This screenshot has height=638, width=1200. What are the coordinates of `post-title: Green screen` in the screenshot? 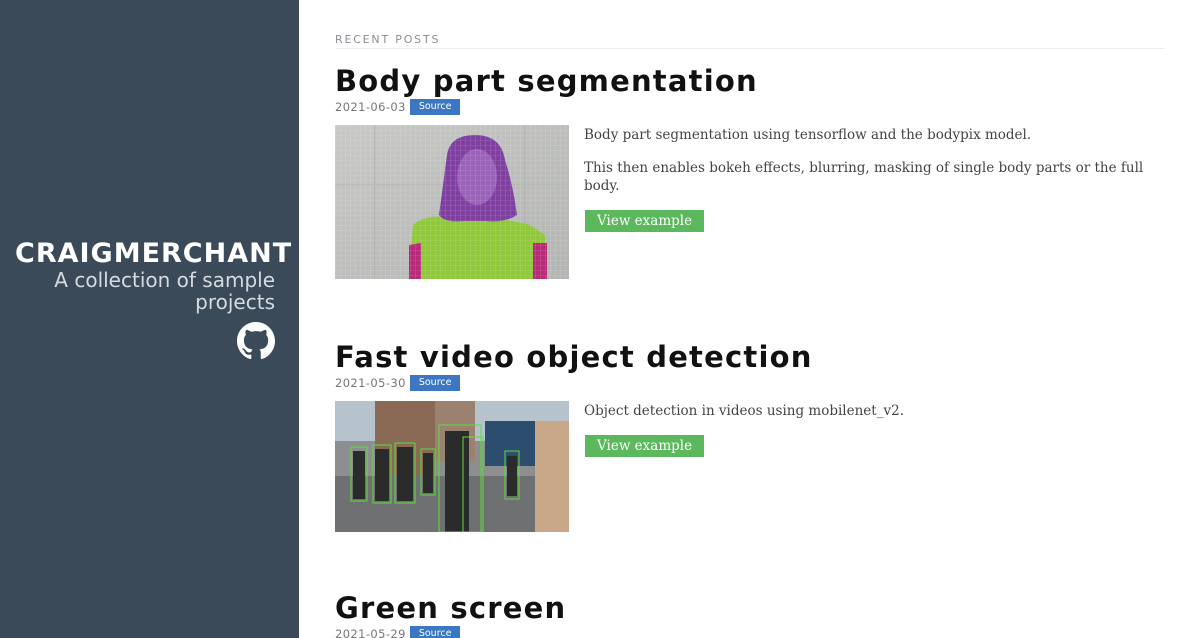 It's located at (750, 608).